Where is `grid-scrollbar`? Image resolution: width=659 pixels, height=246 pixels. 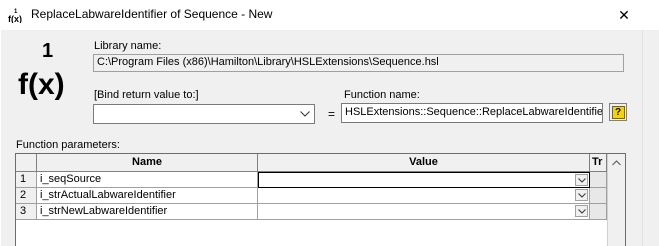
grid-scrollbar is located at coordinates (616, 200).